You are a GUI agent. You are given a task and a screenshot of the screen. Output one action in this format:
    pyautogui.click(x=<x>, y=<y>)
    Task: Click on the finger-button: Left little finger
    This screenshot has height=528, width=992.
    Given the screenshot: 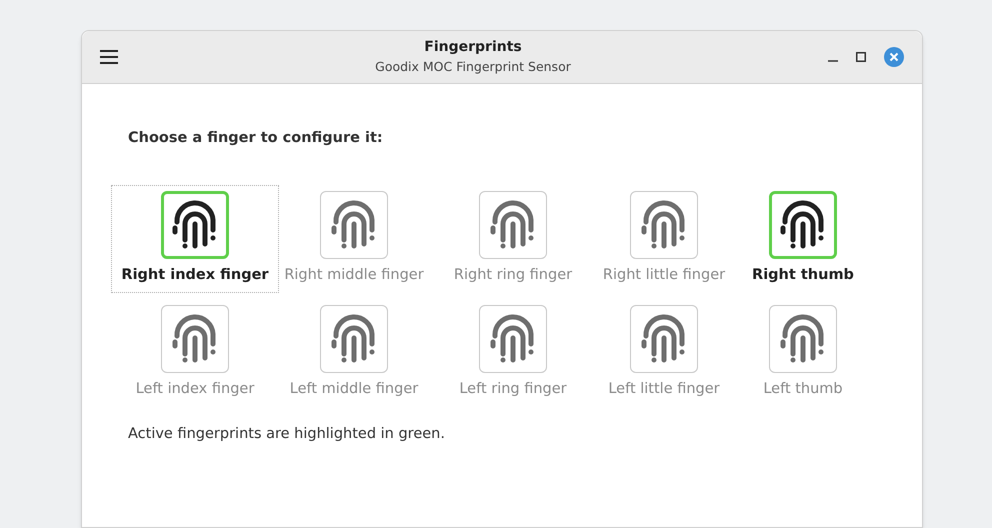 What is the action you would take?
    pyautogui.click(x=664, y=352)
    